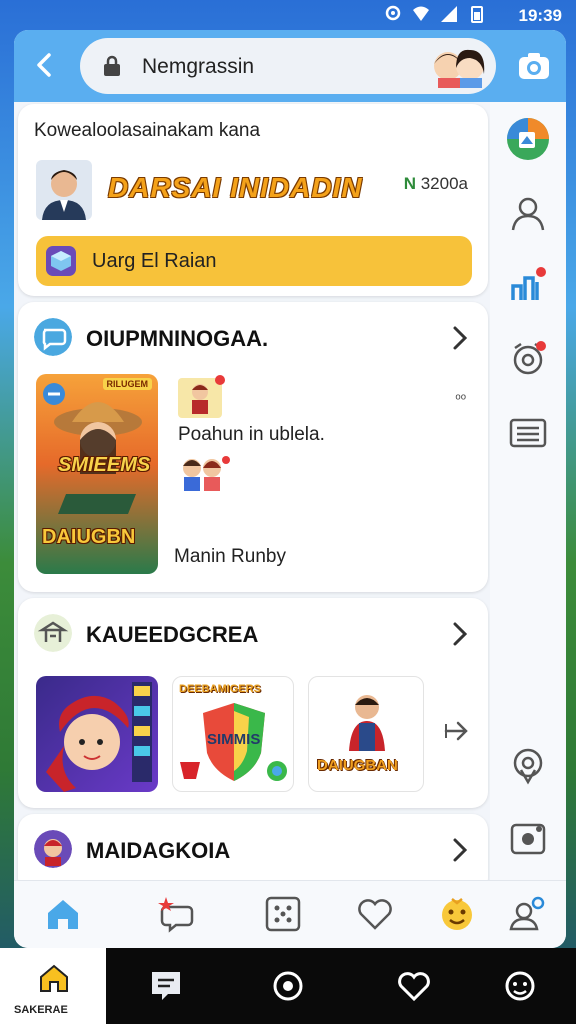 This screenshot has height=1024, width=576. I want to click on wifi-icon, so click(421, 13).